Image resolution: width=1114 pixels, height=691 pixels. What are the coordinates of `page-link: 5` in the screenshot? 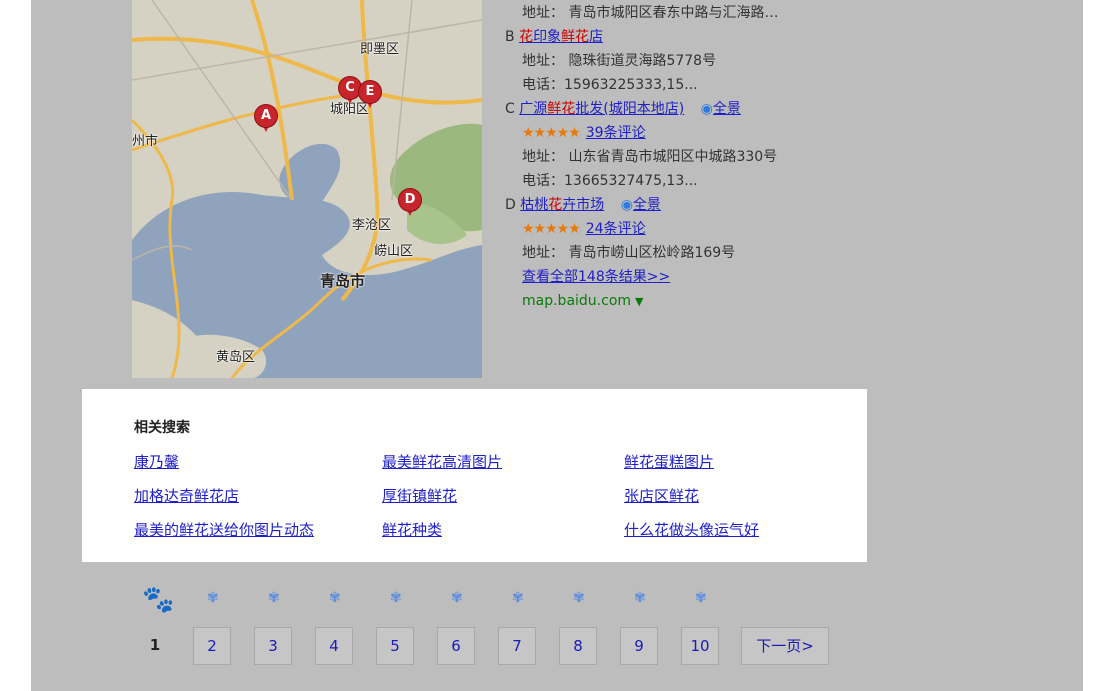 It's located at (395, 646).